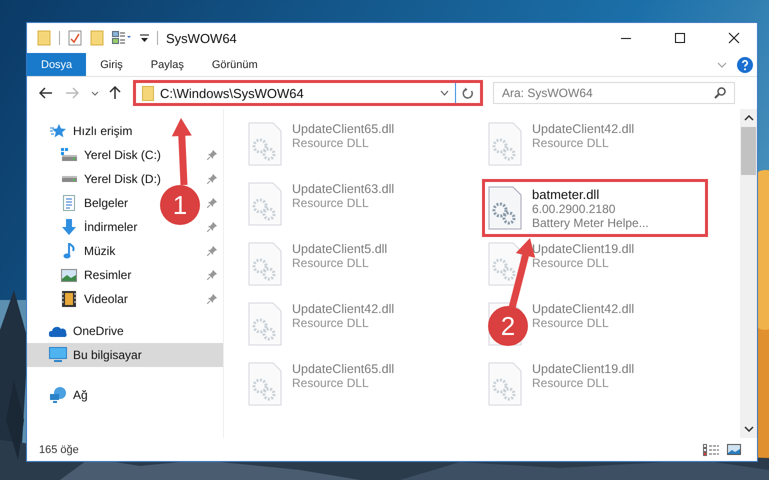 This screenshot has height=480, width=769. What do you see at coordinates (94, 203) in the screenshot?
I see `sidebar-item: Belgeler` at bounding box center [94, 203].